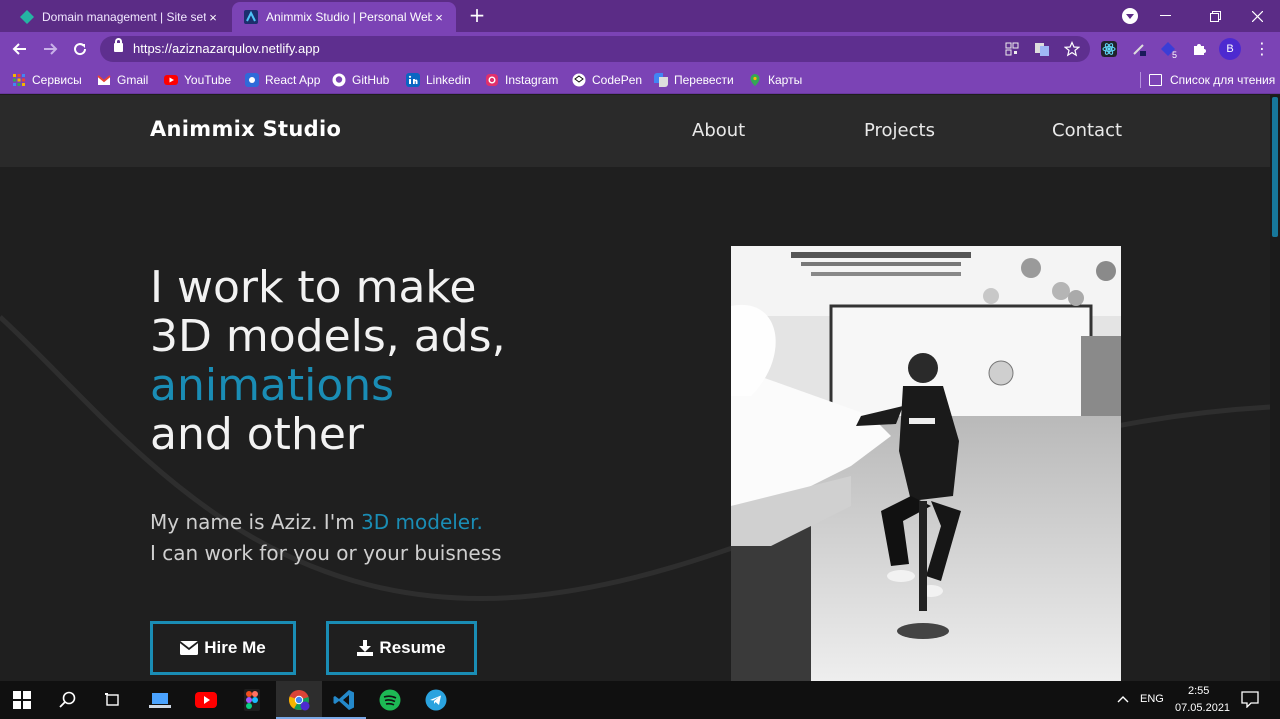  What do you see at coordinates (412, 647) in the screenshot?
I see `button-label: Resume` at bounding box center [412, 647].